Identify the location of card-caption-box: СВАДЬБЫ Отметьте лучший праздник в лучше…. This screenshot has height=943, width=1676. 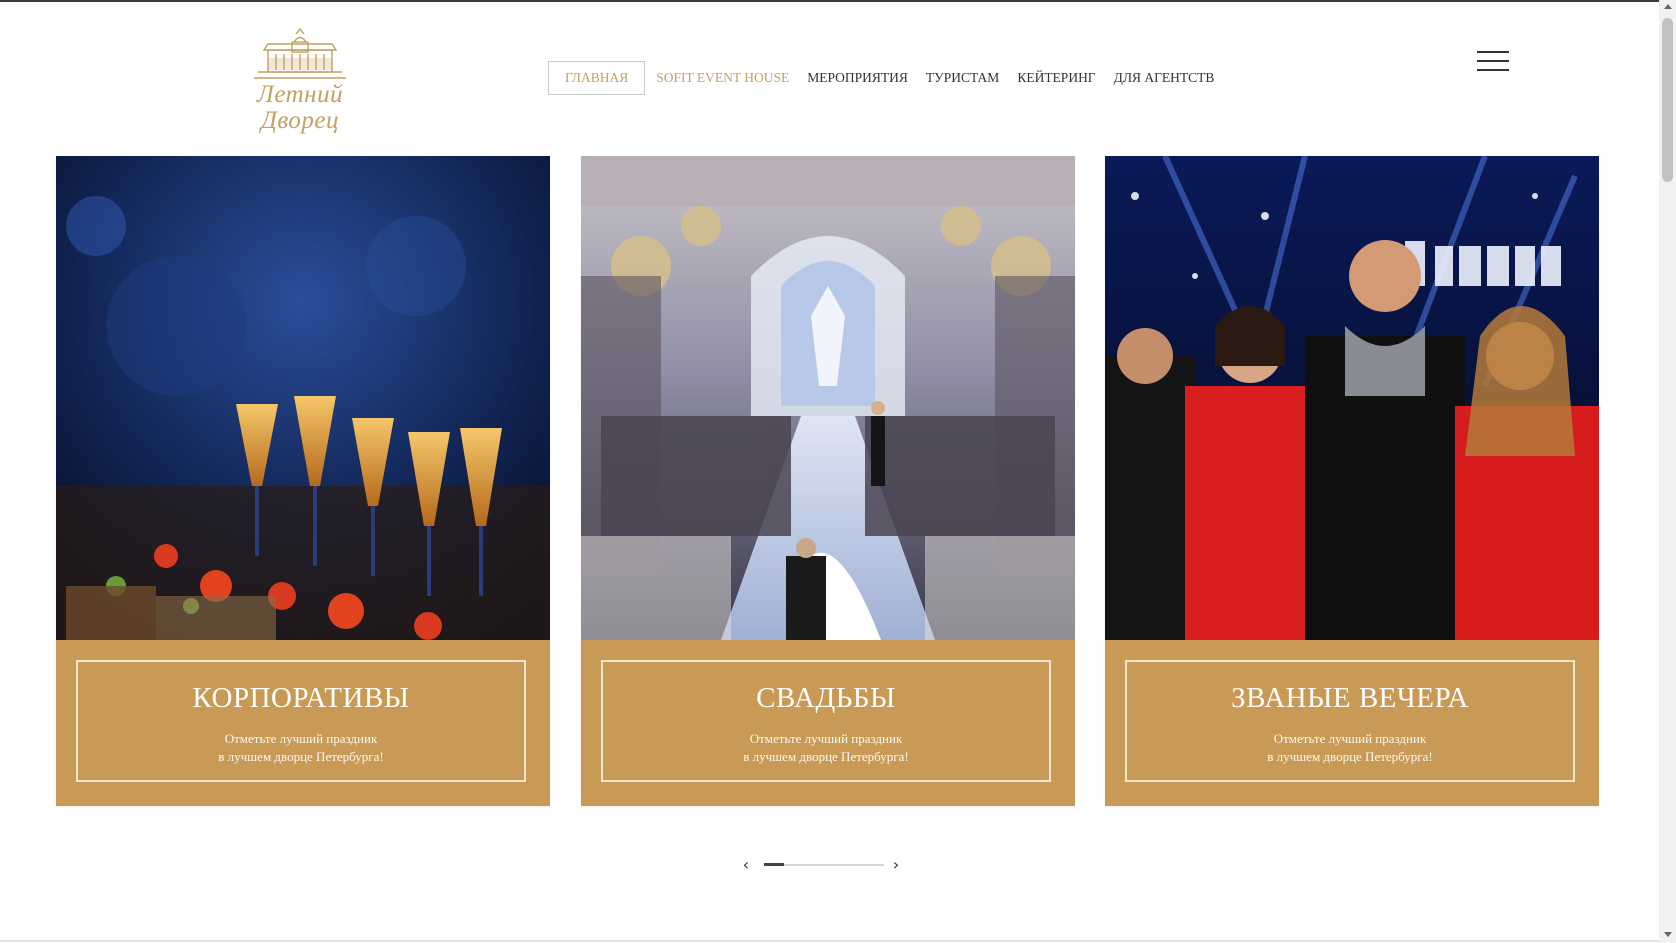
(826, 721).